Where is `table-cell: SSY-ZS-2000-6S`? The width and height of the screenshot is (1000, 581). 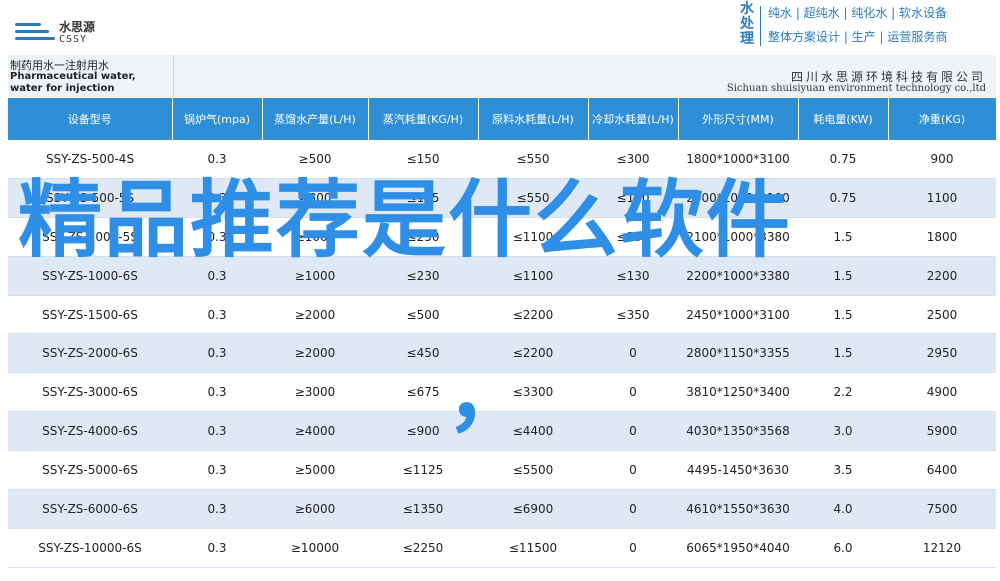 table-cell: SSY-ZS-2000-6S is located at coordinates (90, 353).